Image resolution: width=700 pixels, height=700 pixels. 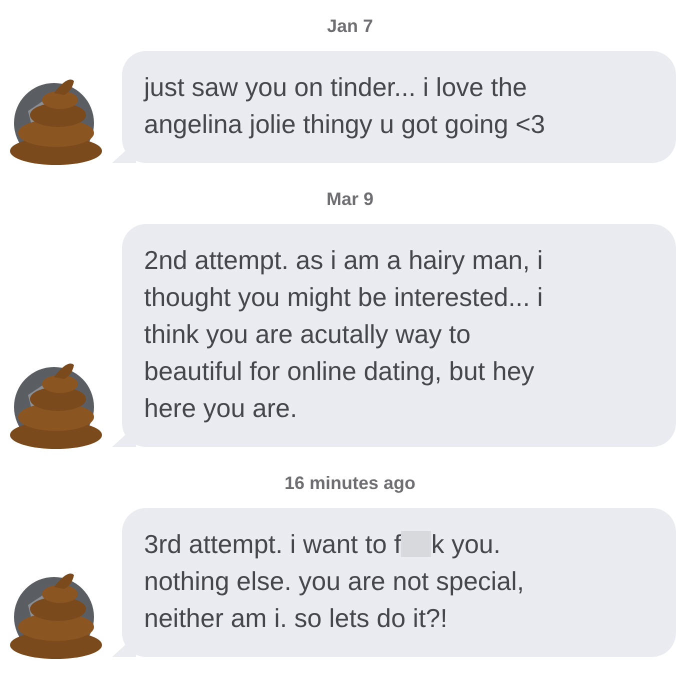 What do you see at coordinates (350, 26) in the screenshot?
I see `timestamp: Jan 7` at bounding box center [350, 26].